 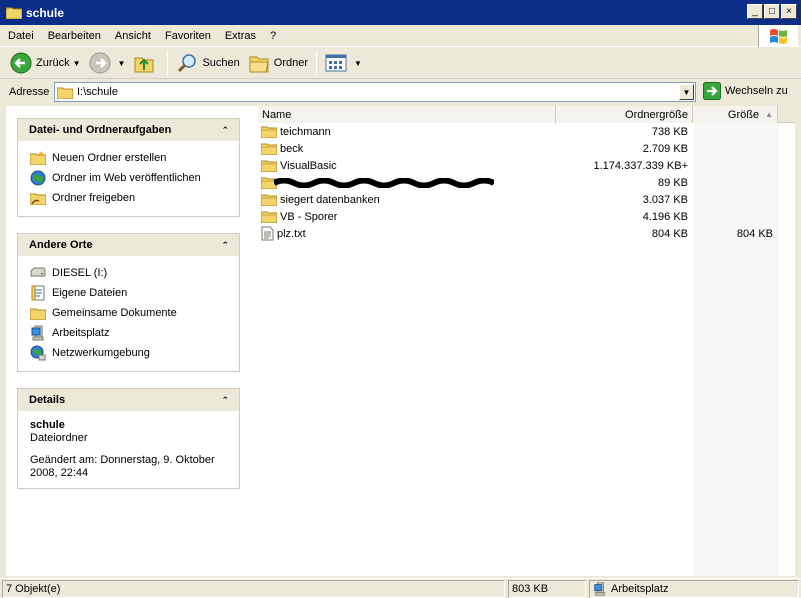 What do you see at coordinates (778, 36) in the screenshot?
I see `windows-logo-icon` at bounding box center [778, 36].